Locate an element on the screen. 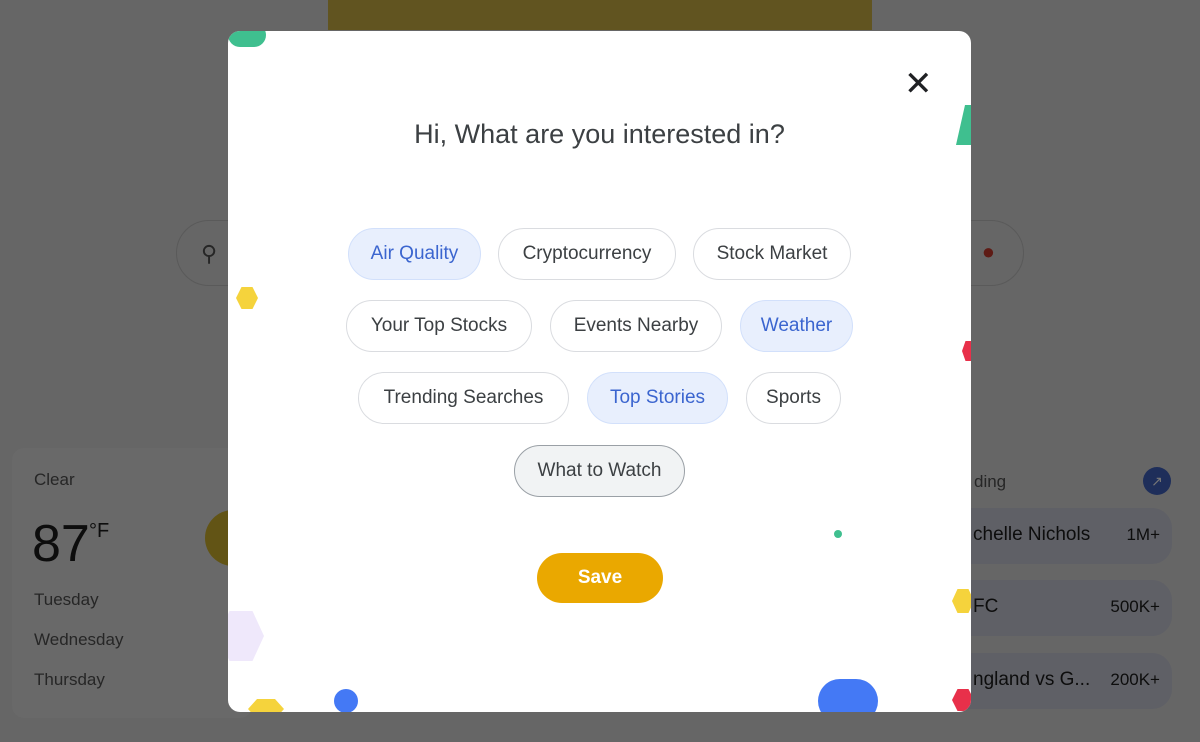 The image size is (1200, 742). microphone-icon: ● is located at coordinates (988, 252).